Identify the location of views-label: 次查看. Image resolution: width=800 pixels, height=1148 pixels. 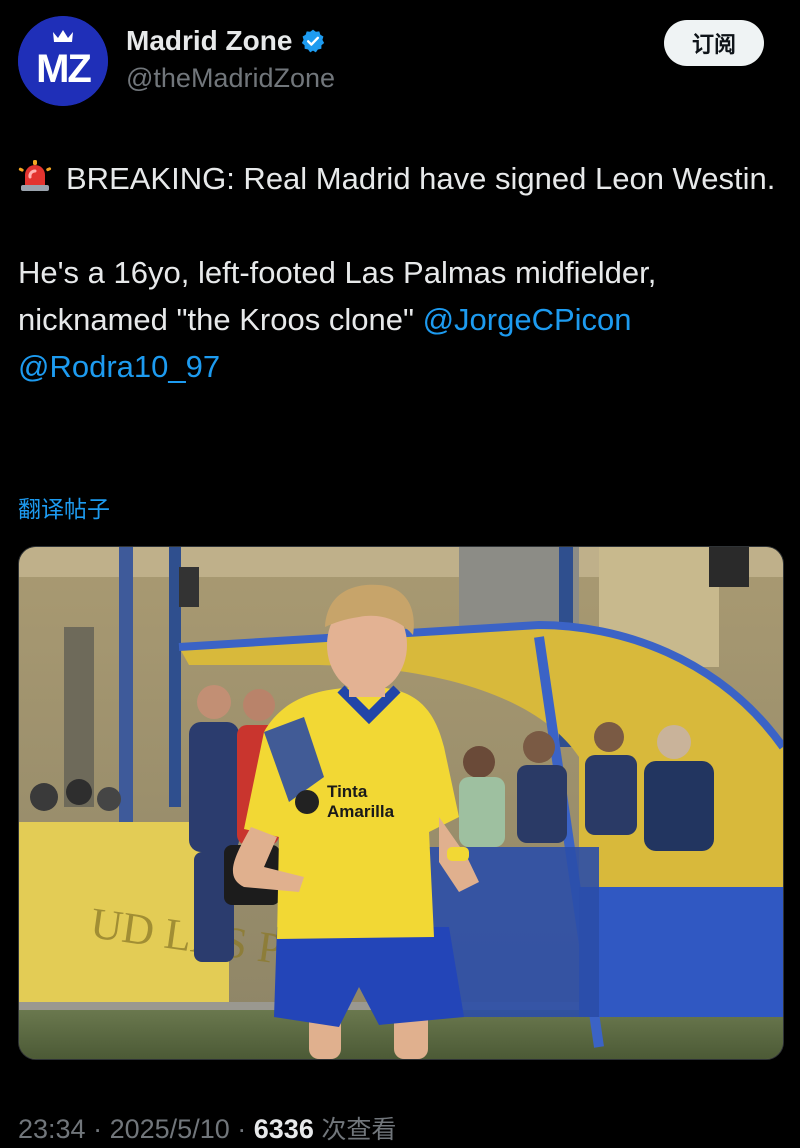
(359, 1129).